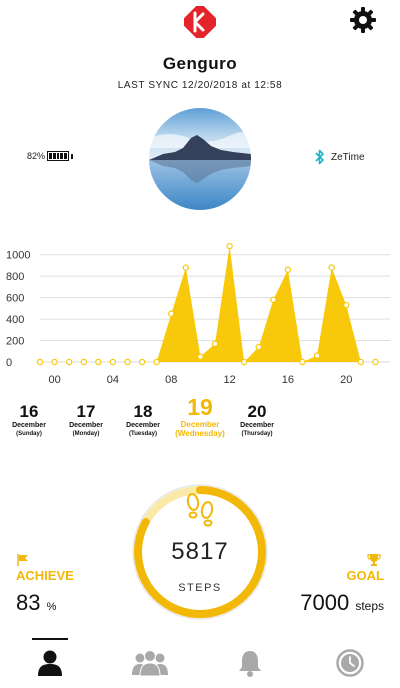  I want to click on avatar-landscape-image, so click(200, 159).